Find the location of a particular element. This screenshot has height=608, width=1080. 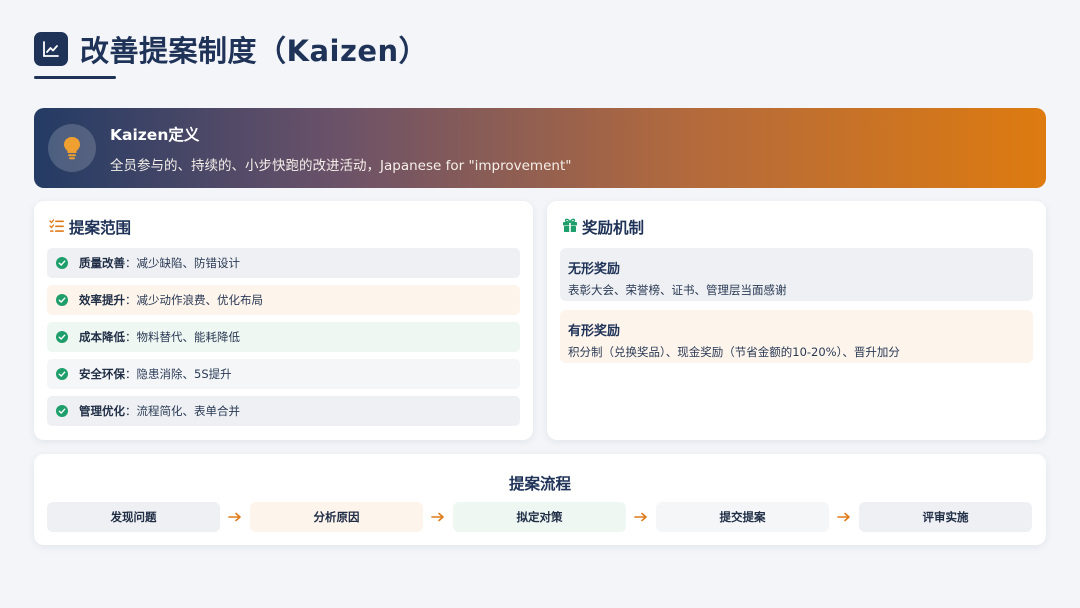

reward-title: 有形奖励 is located at coordinates (594, 331).